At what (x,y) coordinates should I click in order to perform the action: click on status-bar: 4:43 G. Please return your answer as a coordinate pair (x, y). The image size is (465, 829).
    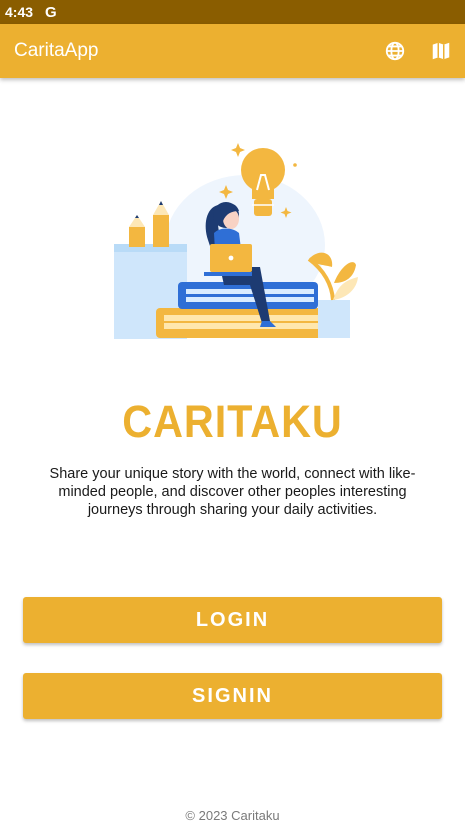
    Looking at the image, I should click on (232, 12).